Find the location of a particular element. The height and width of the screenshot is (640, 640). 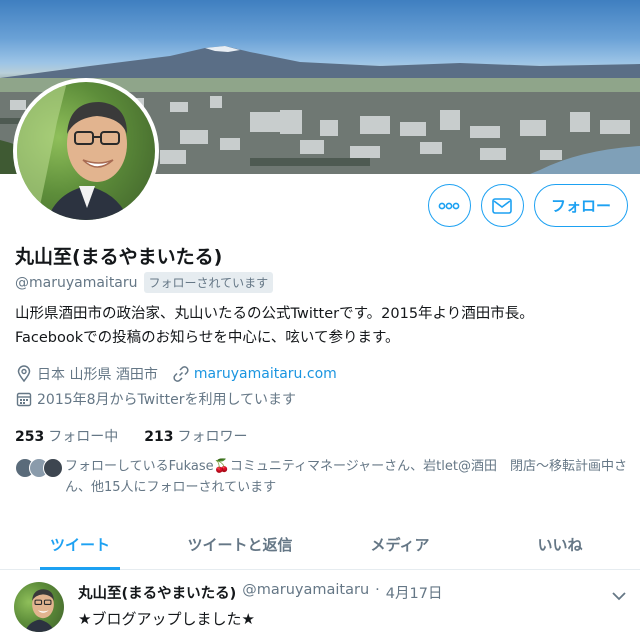

profile-website-link: maruyamaitaru.com is located at coordinates (265, 374).